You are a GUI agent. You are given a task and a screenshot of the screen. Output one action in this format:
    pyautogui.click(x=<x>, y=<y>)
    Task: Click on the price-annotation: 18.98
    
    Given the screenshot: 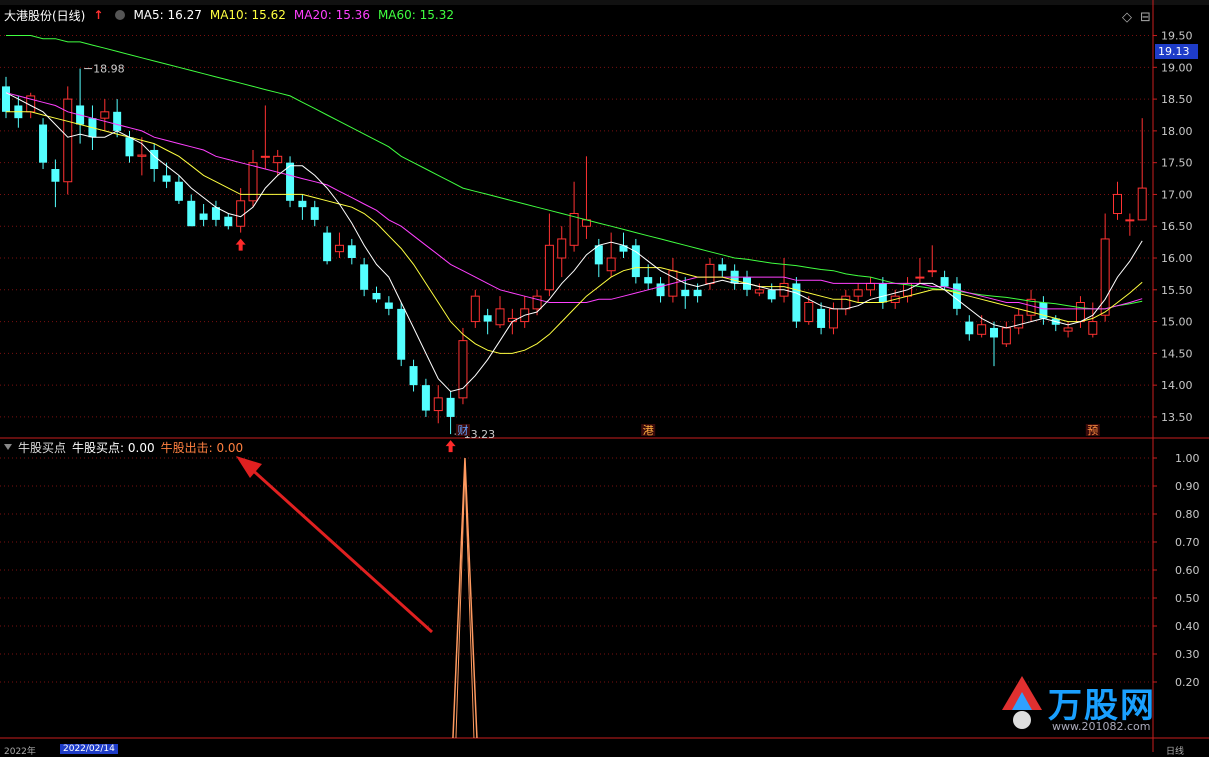 What is the action you would take?
    pyautogui.click(x=109, y=69)
    